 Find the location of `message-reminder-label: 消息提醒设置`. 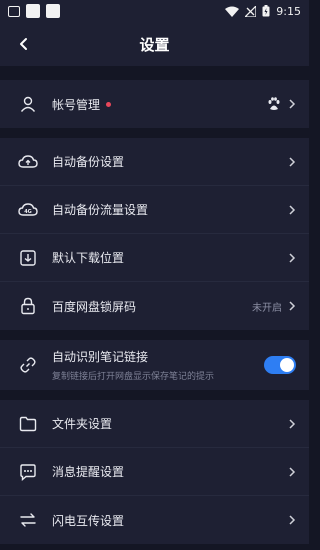

message-reminder-label: 消息提醒设置 is located at coordinates (88, 472).